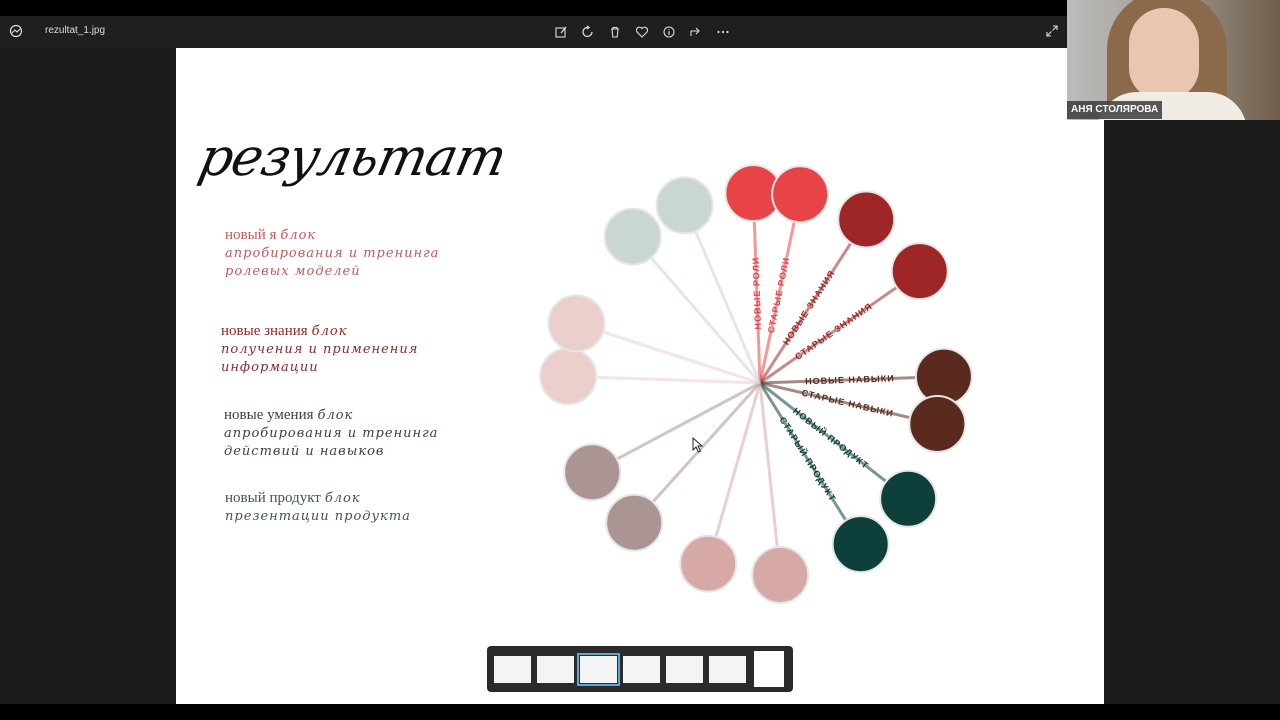 The width and height of the screenshot is (1280, 720). What do you see at coordinates (293, 271) in the screenshot?
I see `block-script-line3: ролевых моделей` at bounding box center [293, 271].